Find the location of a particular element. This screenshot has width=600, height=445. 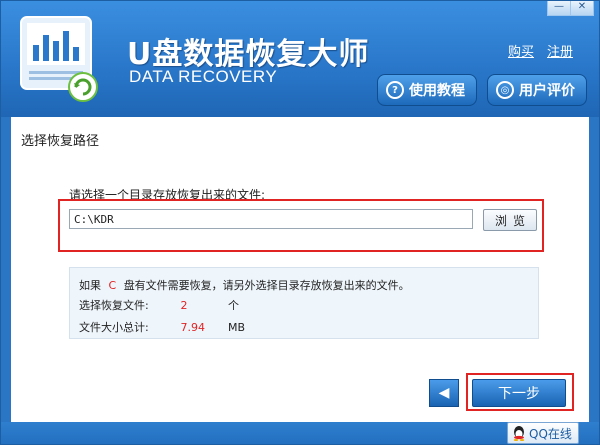

drive-letter: C is located at coordinates (112, 285).